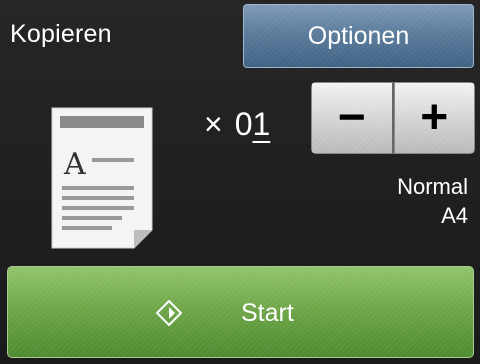  What do you see at coordinates (213, 124) in the screenshot?
I see `times-symbol: ×` at bounding box center [213, 124].